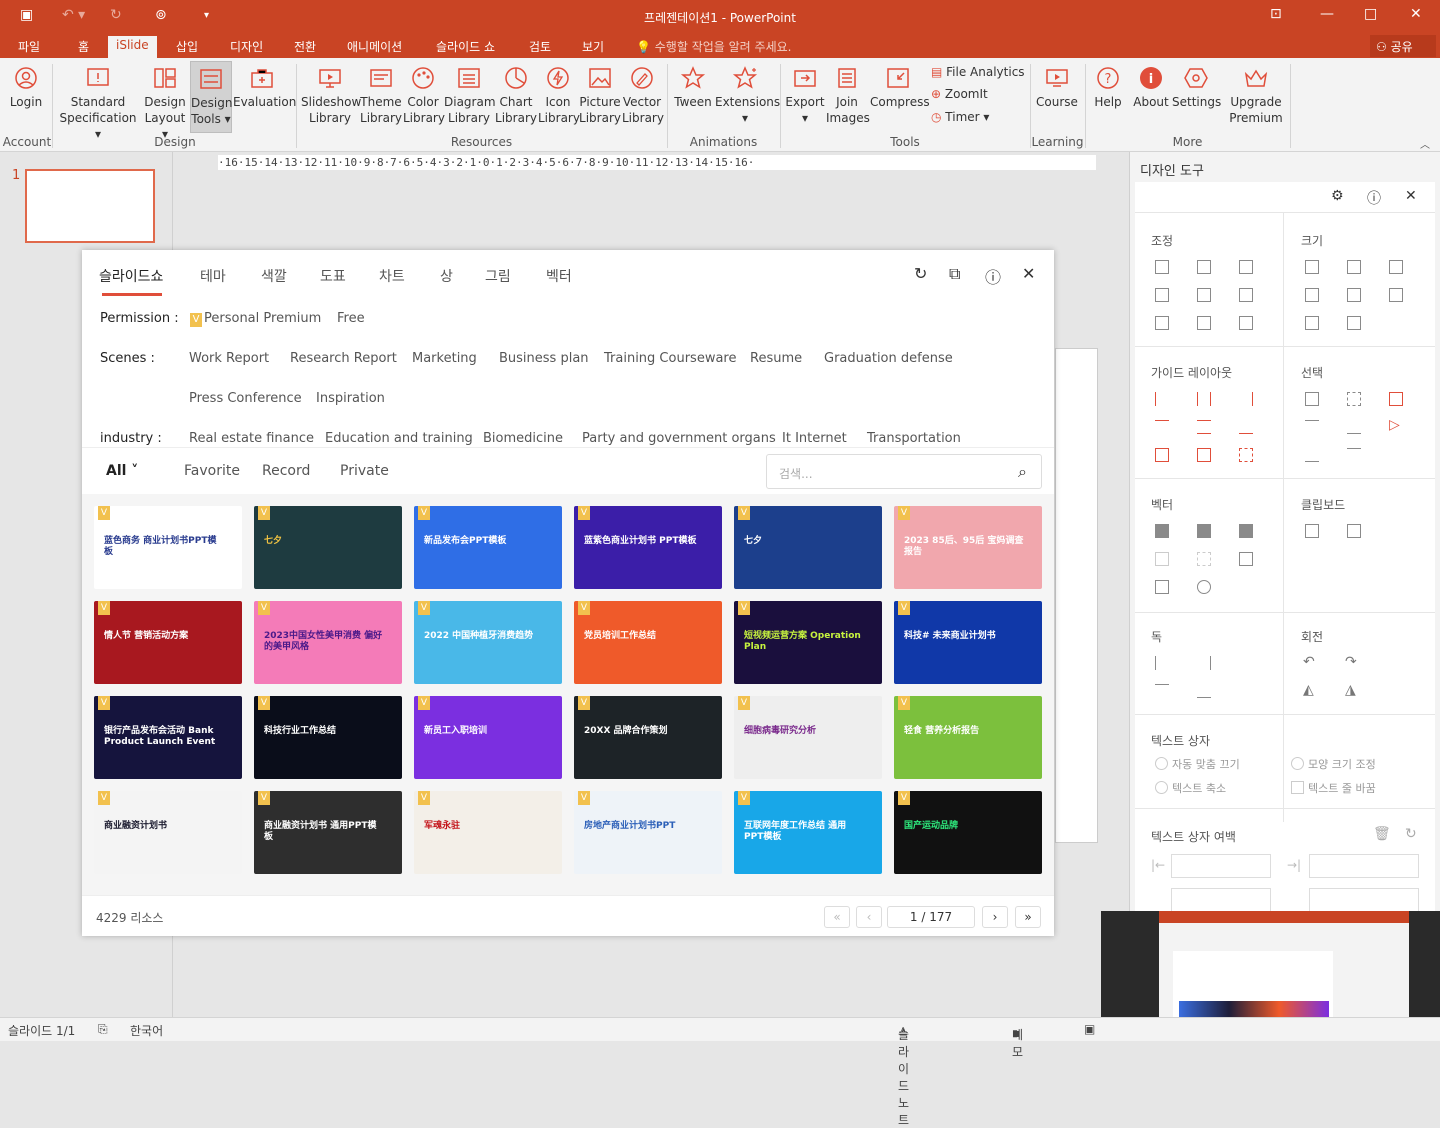 The width and height of the screenshot is (1440, 1128). What do you see at coordinates (1162, 267) in the screenshot?
I see `align-left-icon` at bounding box center [1162, 267].